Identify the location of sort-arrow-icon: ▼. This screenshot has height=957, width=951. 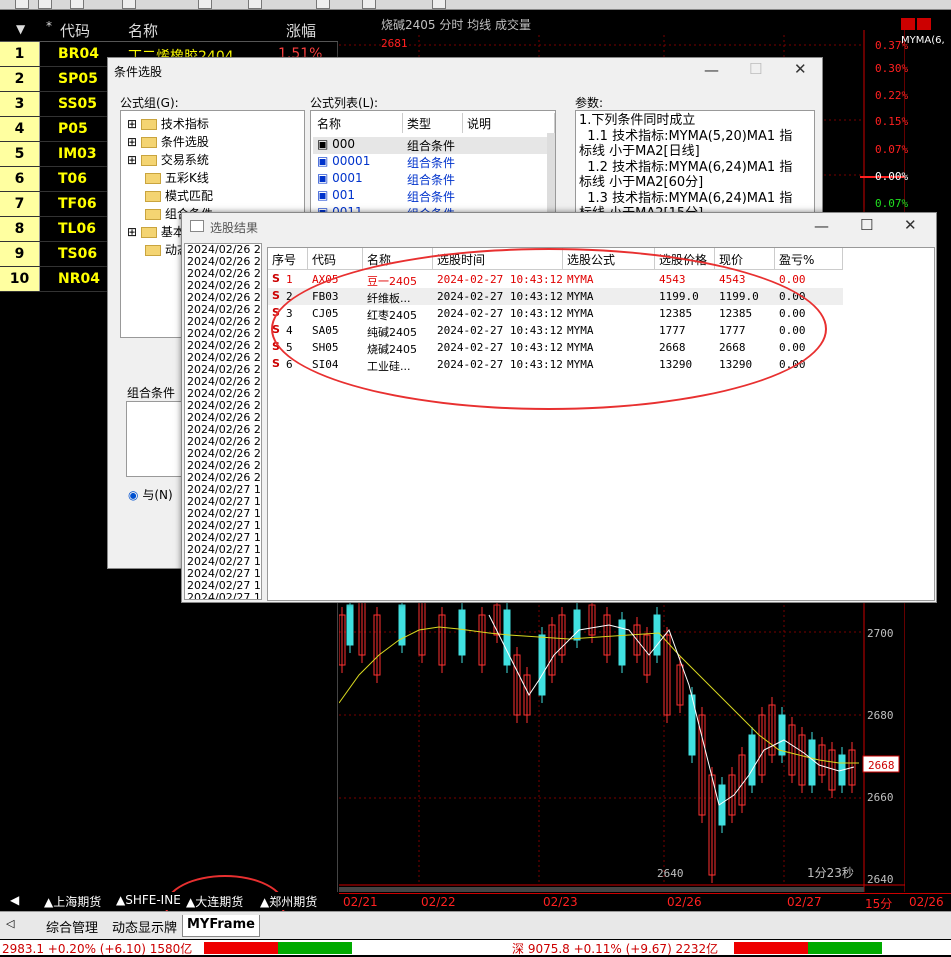
(20, 29).